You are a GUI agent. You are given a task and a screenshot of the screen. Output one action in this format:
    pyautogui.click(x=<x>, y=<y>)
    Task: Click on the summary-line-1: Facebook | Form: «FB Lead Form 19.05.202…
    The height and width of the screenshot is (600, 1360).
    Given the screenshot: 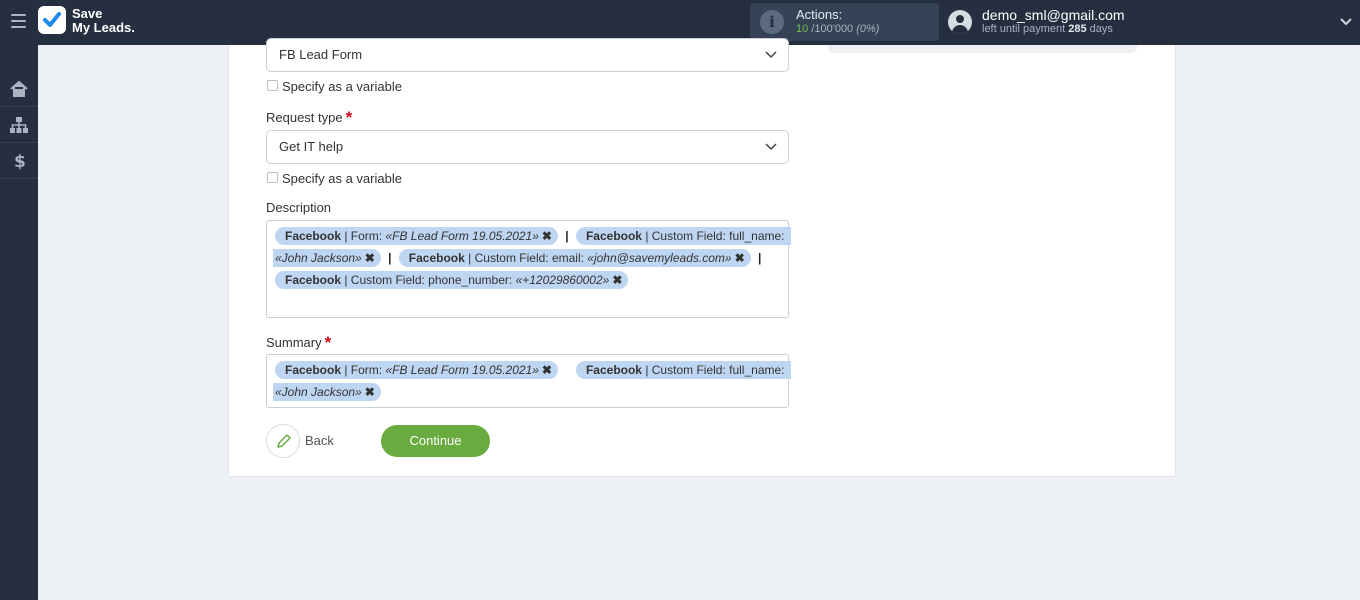 What is the action you would take?
    pyautogui.click(x=533, y=370)
    